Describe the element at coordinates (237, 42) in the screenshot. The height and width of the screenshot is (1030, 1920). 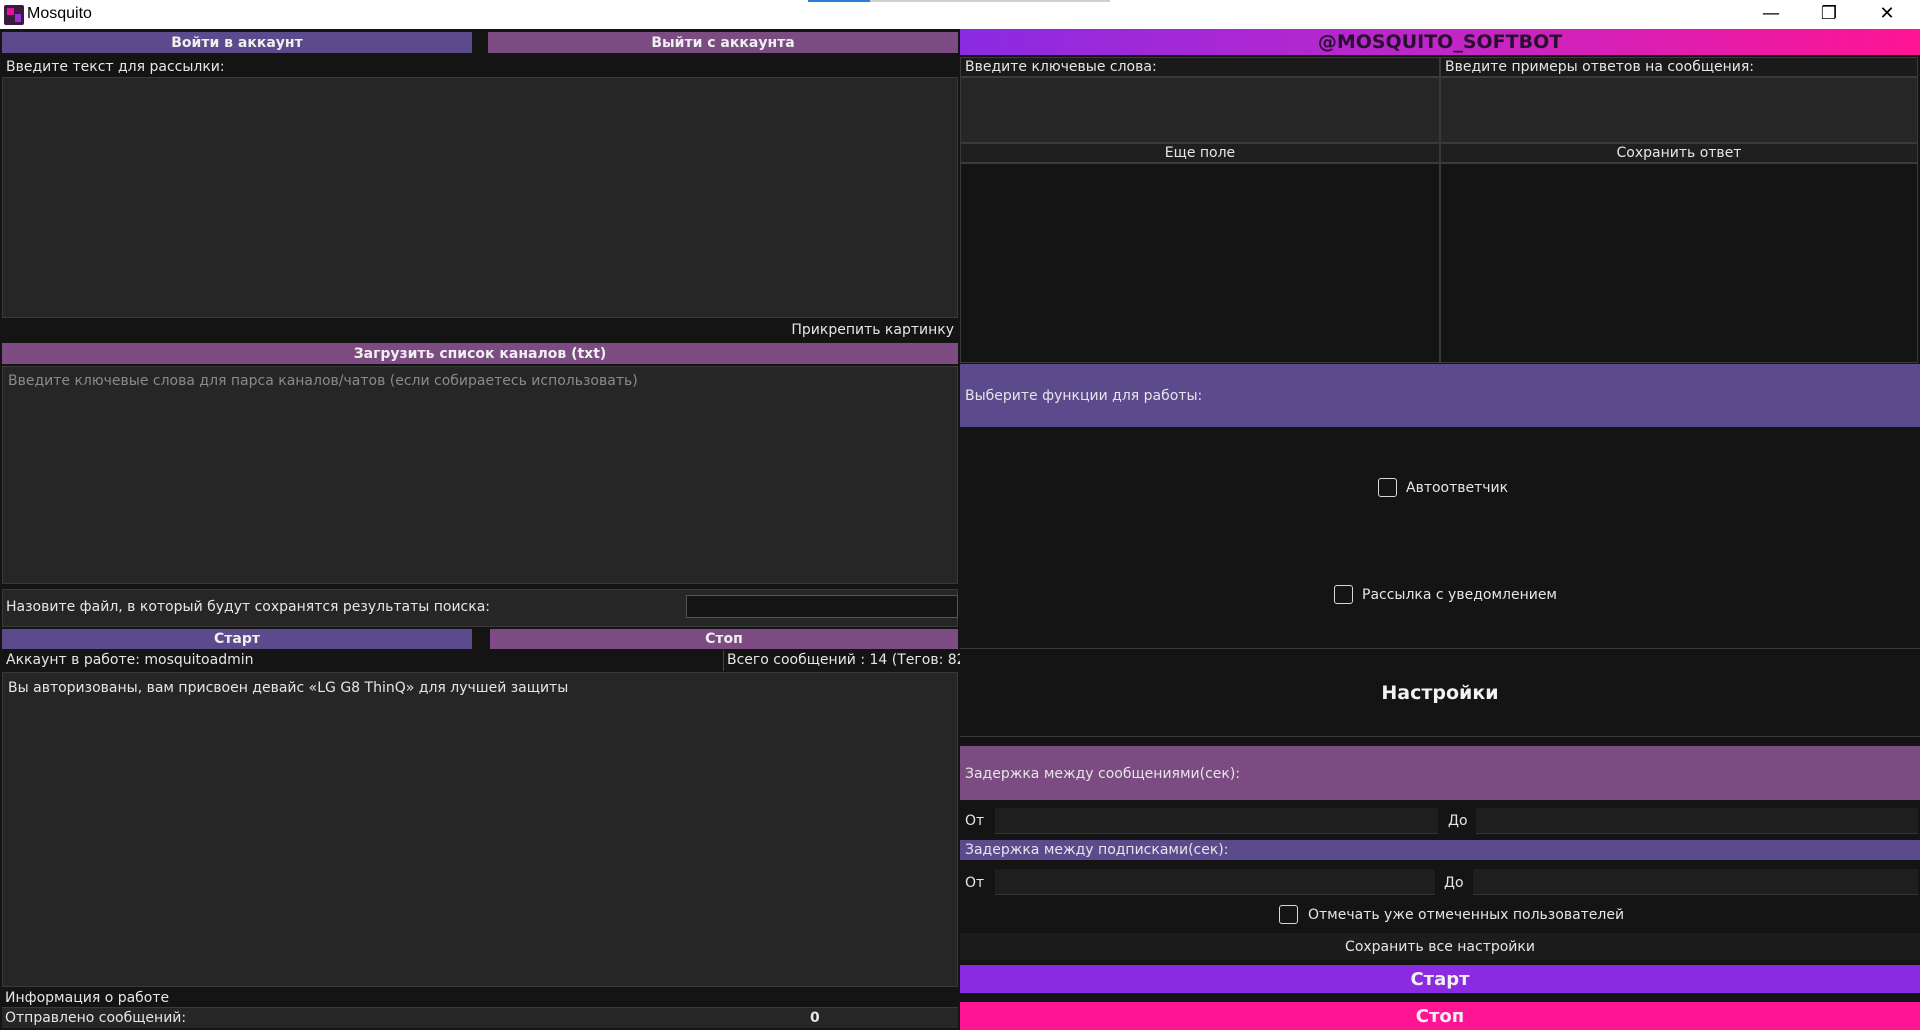
I see `login-button: Войти в аккаунт` at that location.